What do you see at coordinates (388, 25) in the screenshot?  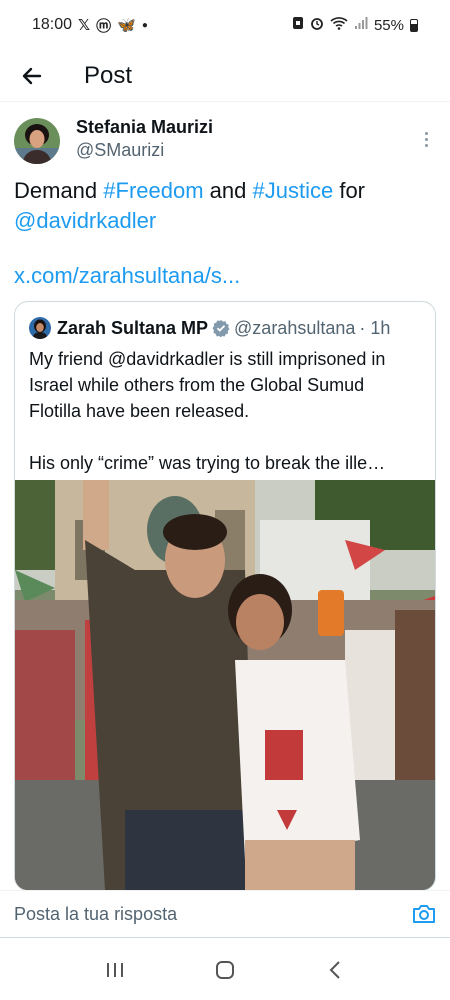 I see `battery-percent: 55%` at bounding box center [388, 25].